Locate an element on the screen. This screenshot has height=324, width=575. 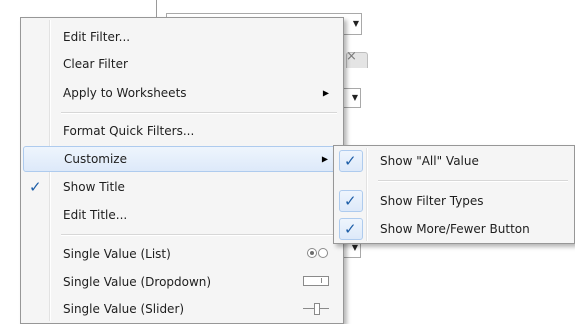
menu-item-single-value-list: Single Value (List) is located at coordinates (182, 254).